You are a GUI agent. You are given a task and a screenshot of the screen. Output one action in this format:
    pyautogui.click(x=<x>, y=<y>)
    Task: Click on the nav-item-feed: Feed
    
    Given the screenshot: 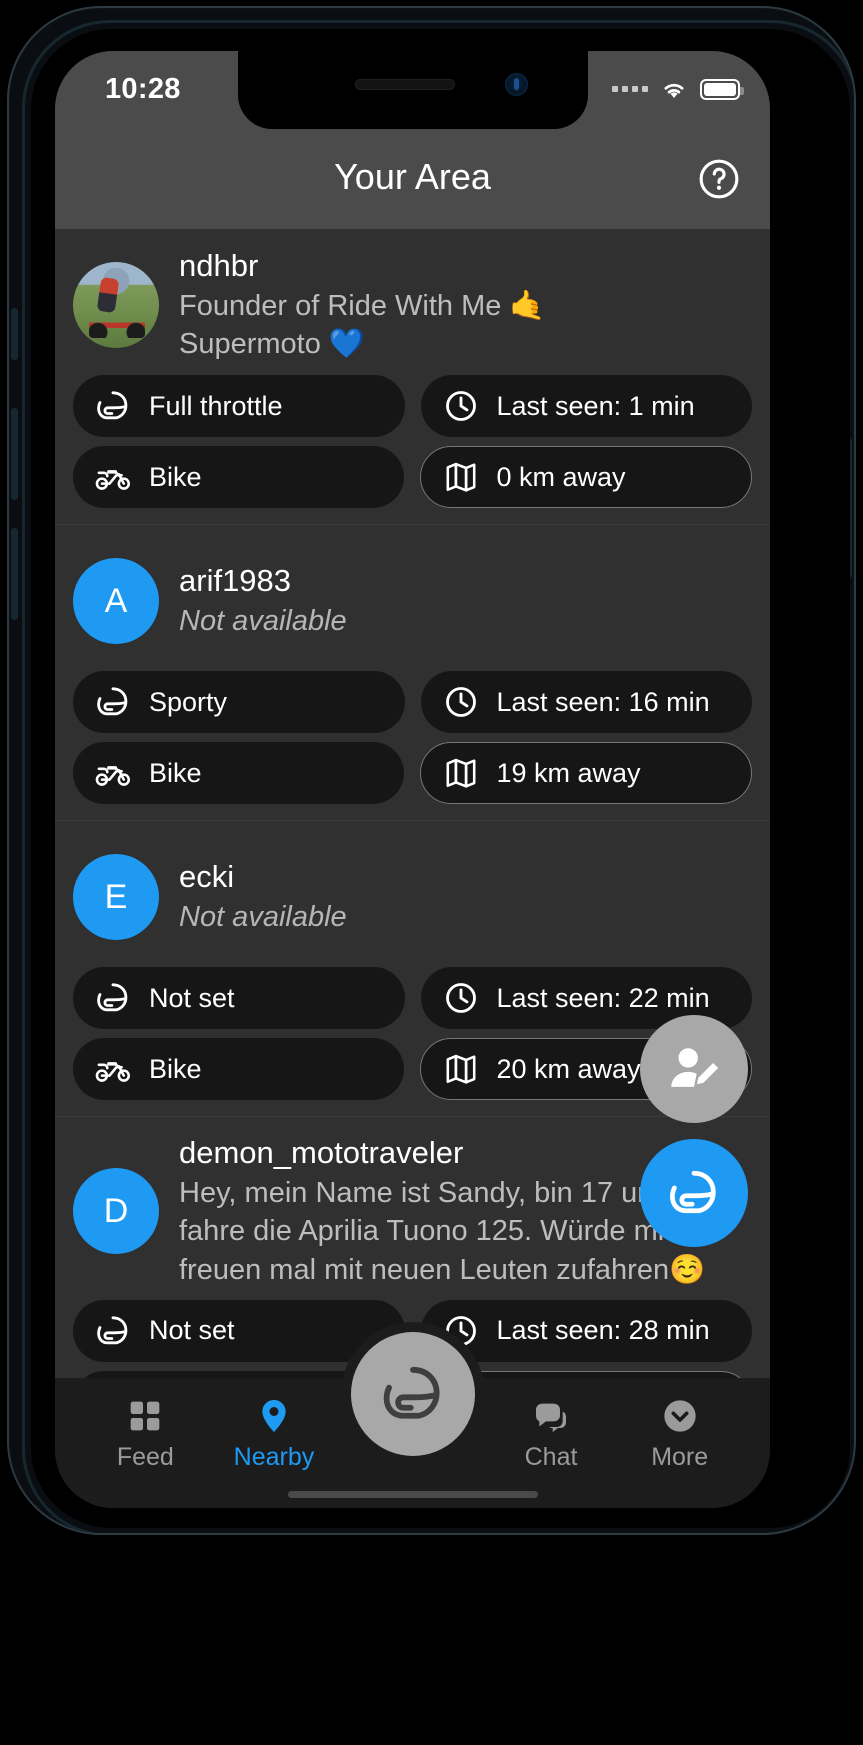 What is the action you would take?
    pyautogui.click(x=145, y=1434)
    